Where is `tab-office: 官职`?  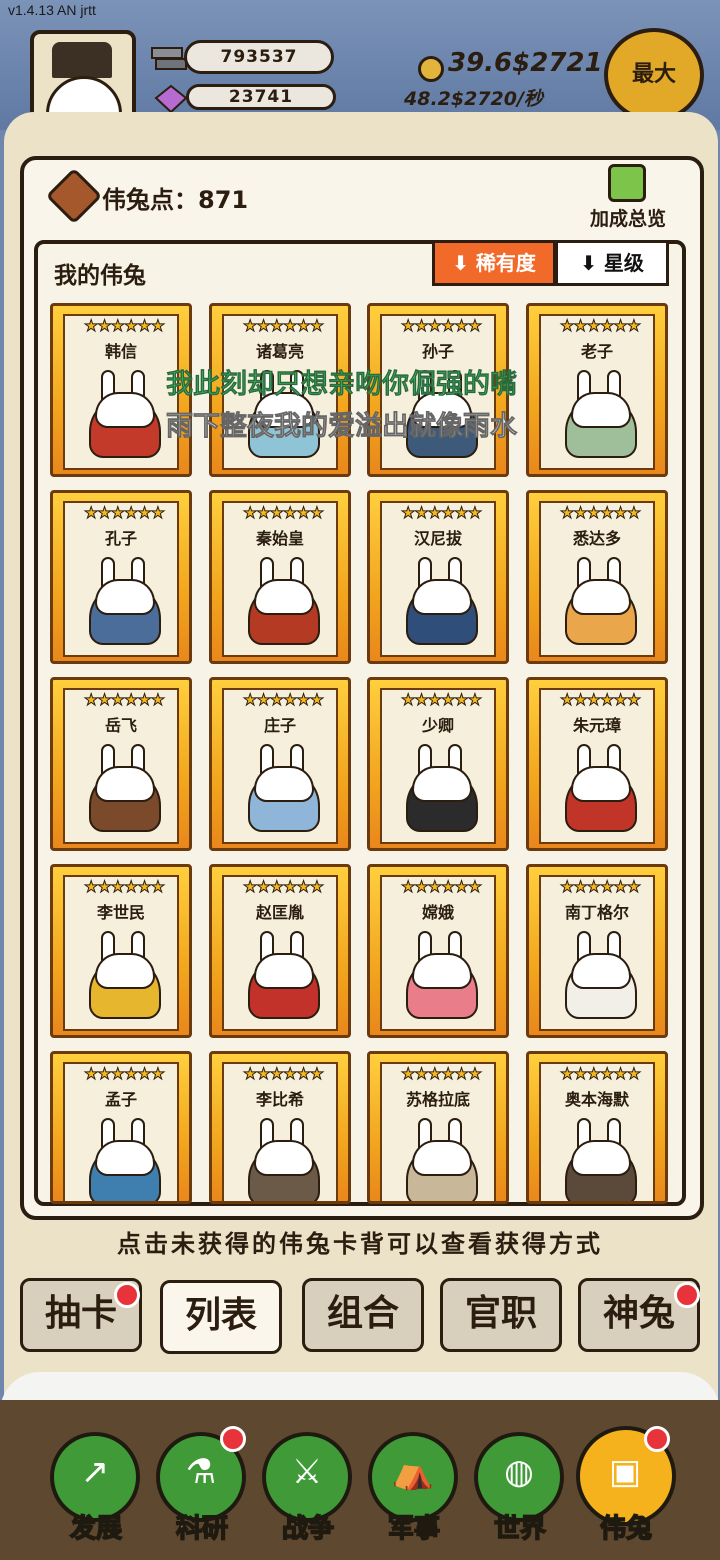 tab-office: 官职 is located at coordinates (501, 1315).